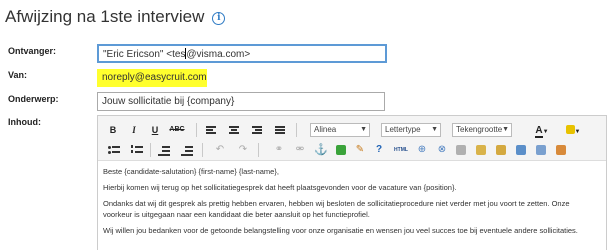 The image size is (613, 250). Describe the element at coordinates (539, 131) in the screenshot. I see `text-color-icon: A` at that location.